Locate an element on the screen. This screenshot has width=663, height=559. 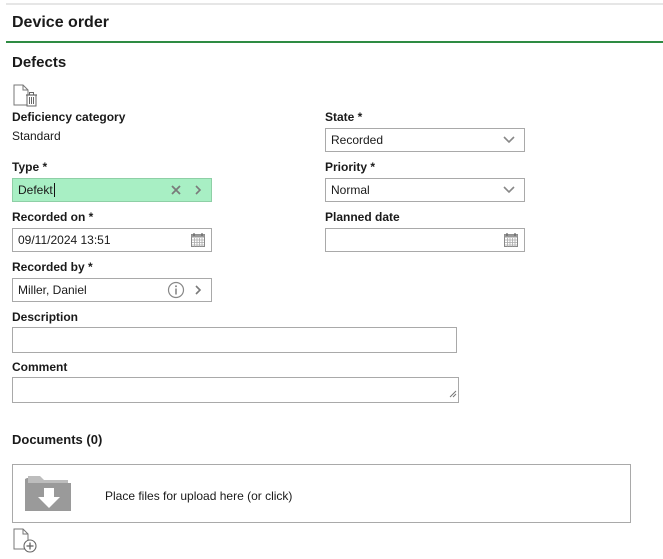
recorded-on-value: 09/11/2024 13:51 is located at coordinates (102, 240).